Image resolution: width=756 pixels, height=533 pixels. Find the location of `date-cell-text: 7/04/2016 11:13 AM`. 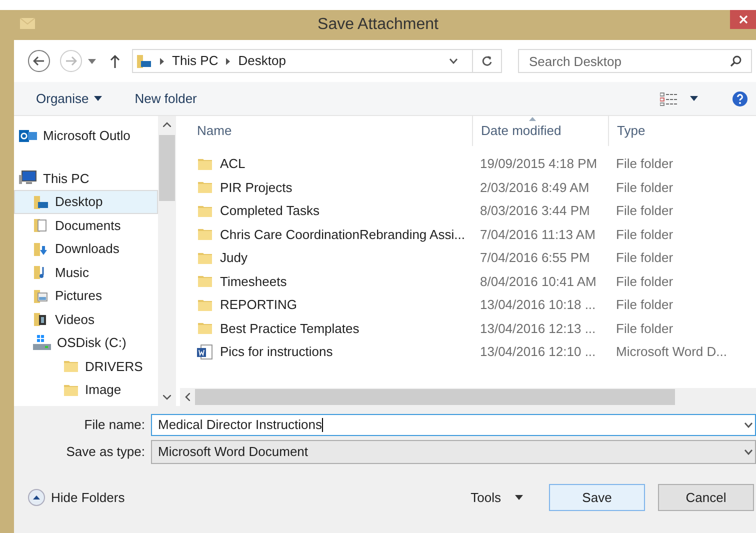

date-cell-text: 7/04/2016 11:13 AM is located at coordinates (537, 235).